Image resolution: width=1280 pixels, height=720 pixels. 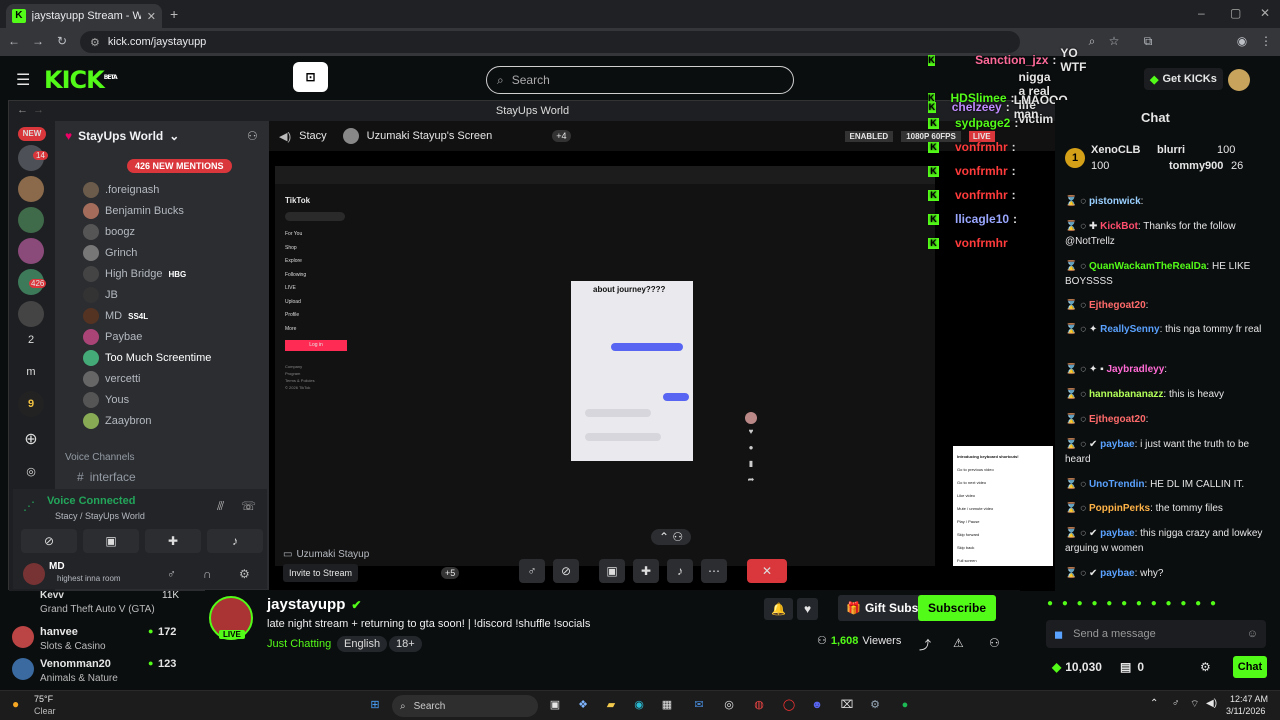 What do you see at coordinates (173, 541) in the screenshot?
I see `activities-icon: ✚` at bounding box center [173, 541].